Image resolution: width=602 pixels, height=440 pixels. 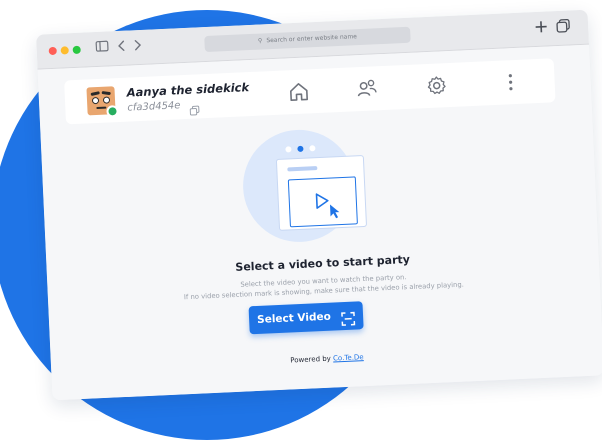 I want to click on copy-icon, so click(x=194, y=105).